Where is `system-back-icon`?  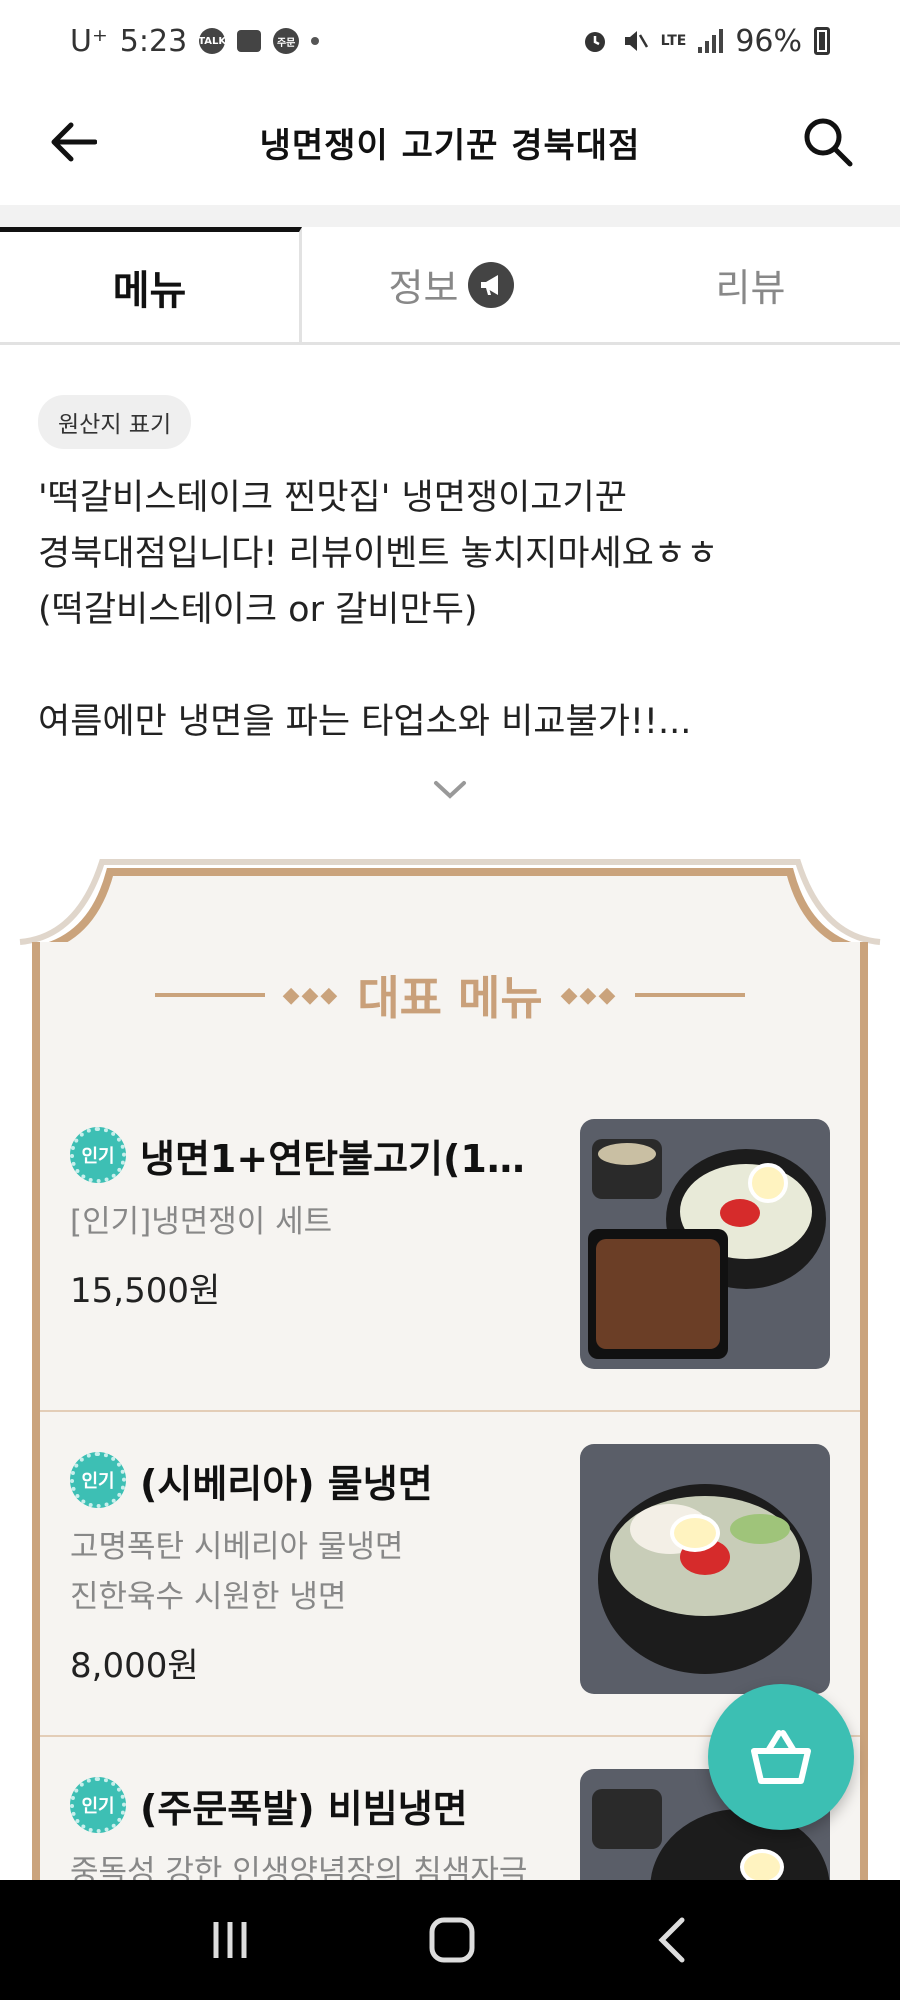 system-back-icon is located at coordinates (672, 1940).